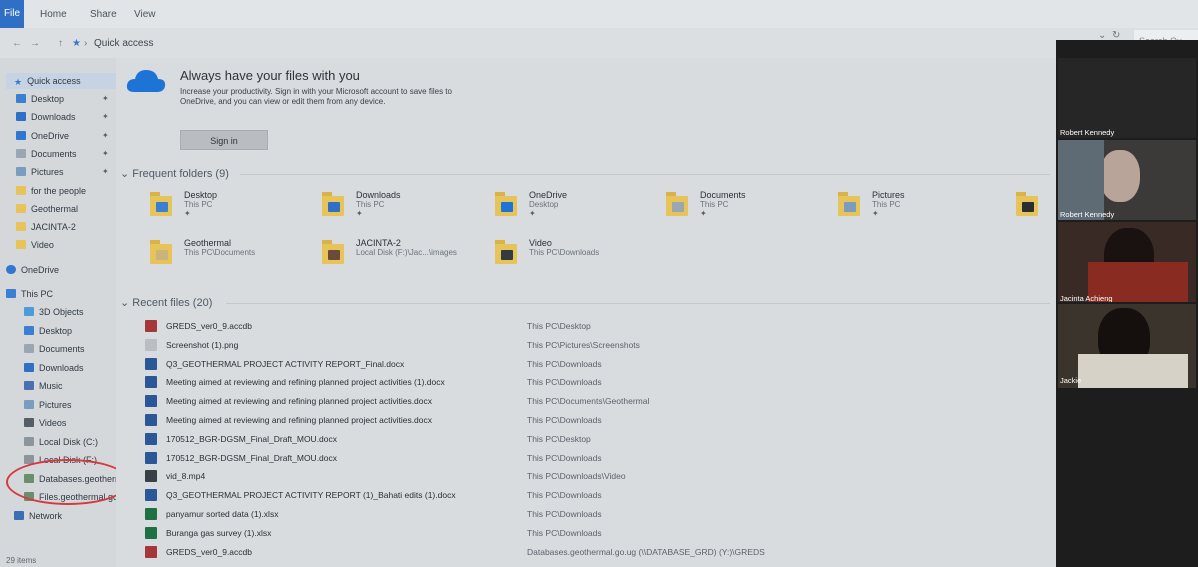 This screenshot has width=1198, height=567. What do you see at coordinates (1127, 262) in the screenshot?
I see `participant-tile: Jacinta Achieng` at bounding box center [1127, 262].